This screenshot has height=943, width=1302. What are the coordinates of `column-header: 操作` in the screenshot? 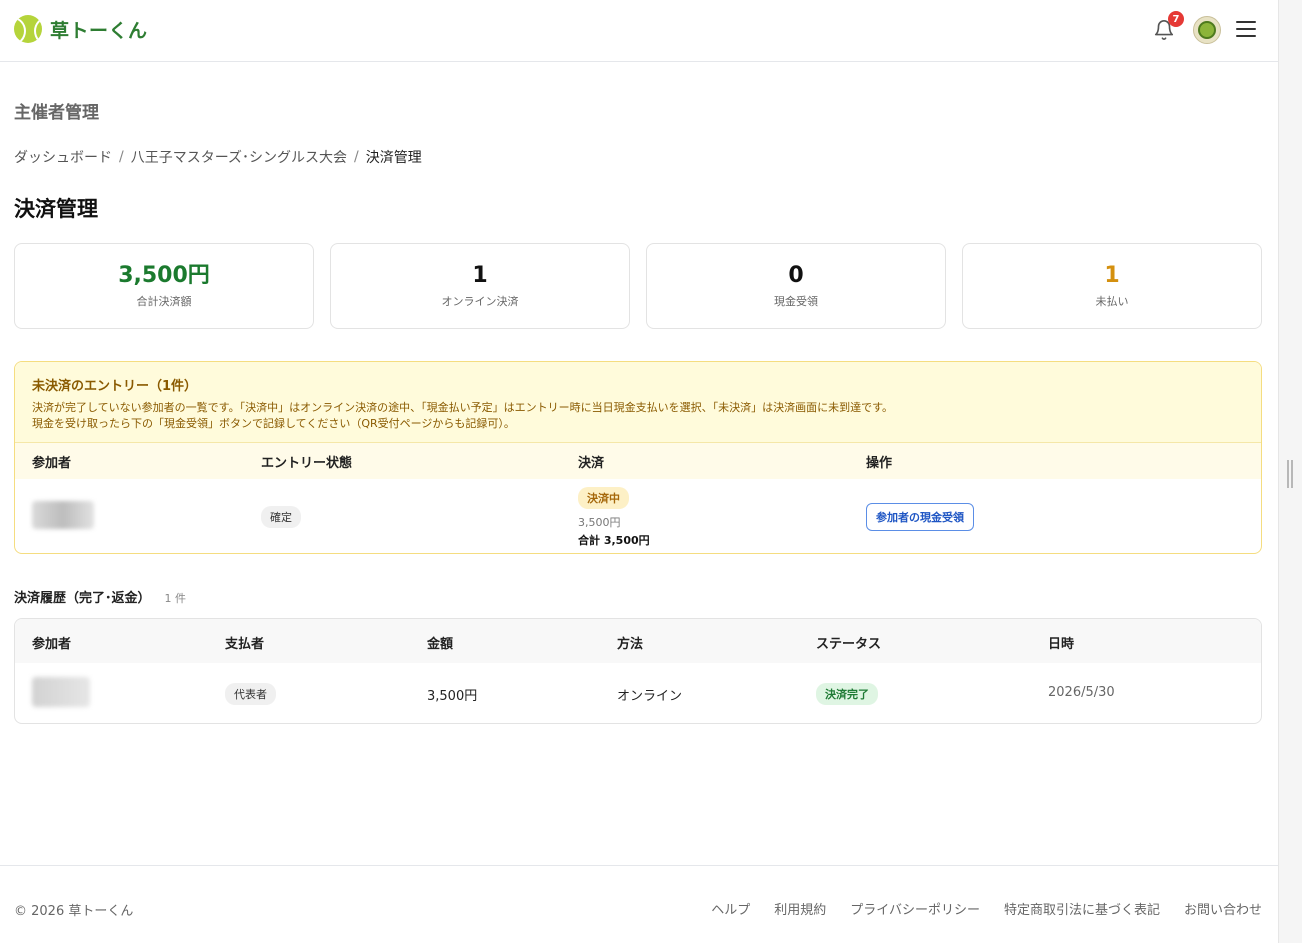 It's located at (879, 463).